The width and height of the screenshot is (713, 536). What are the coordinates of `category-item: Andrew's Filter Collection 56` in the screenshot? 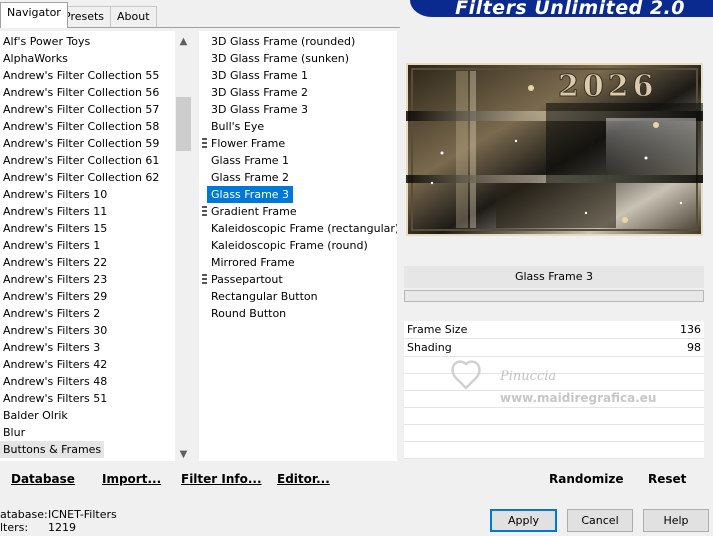 It's located at (81, 92).